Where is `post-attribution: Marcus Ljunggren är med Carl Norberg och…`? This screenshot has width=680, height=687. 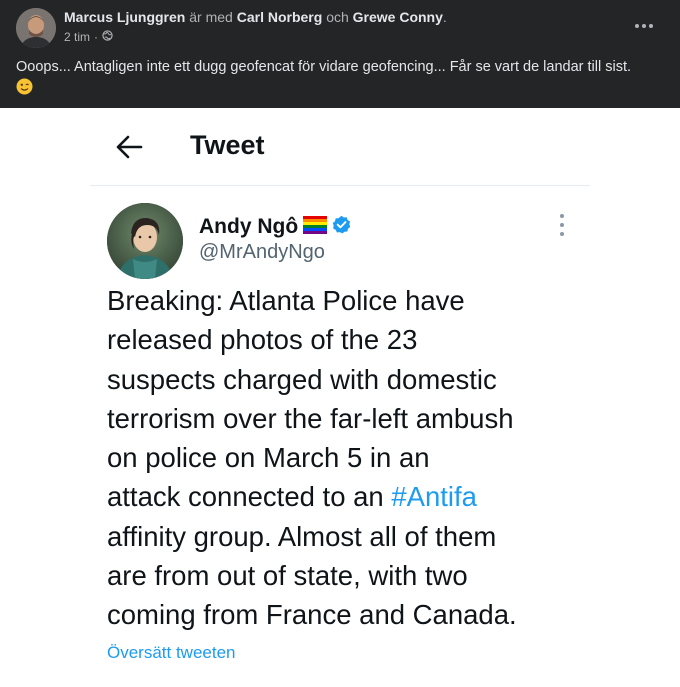
post-attribution: Marcus Ljunggren är med Carl Norberg och… is located at coordinates (255, 17).